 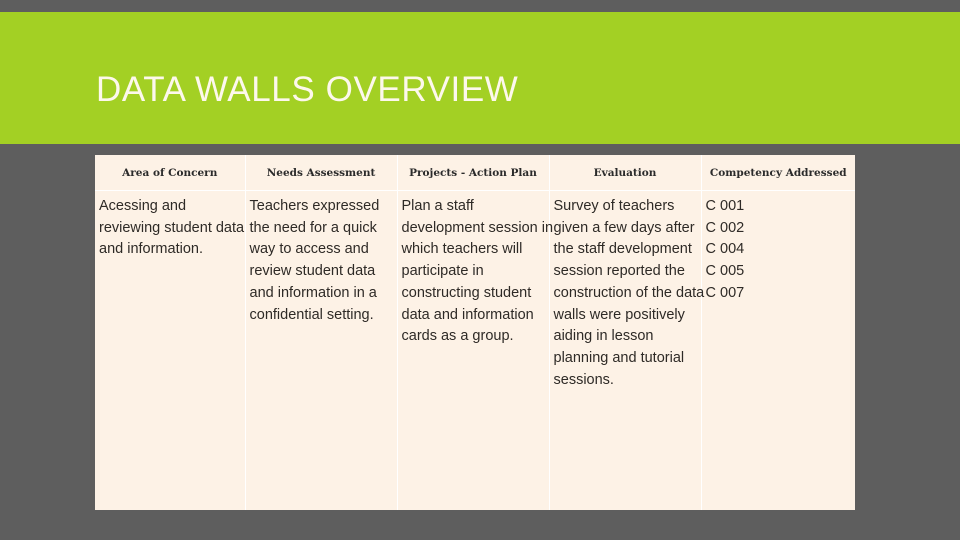 What do you see at coordinates (725, 249) in the screenshot?
I see `competency-code: C 004` at bounding box center [725, 249].